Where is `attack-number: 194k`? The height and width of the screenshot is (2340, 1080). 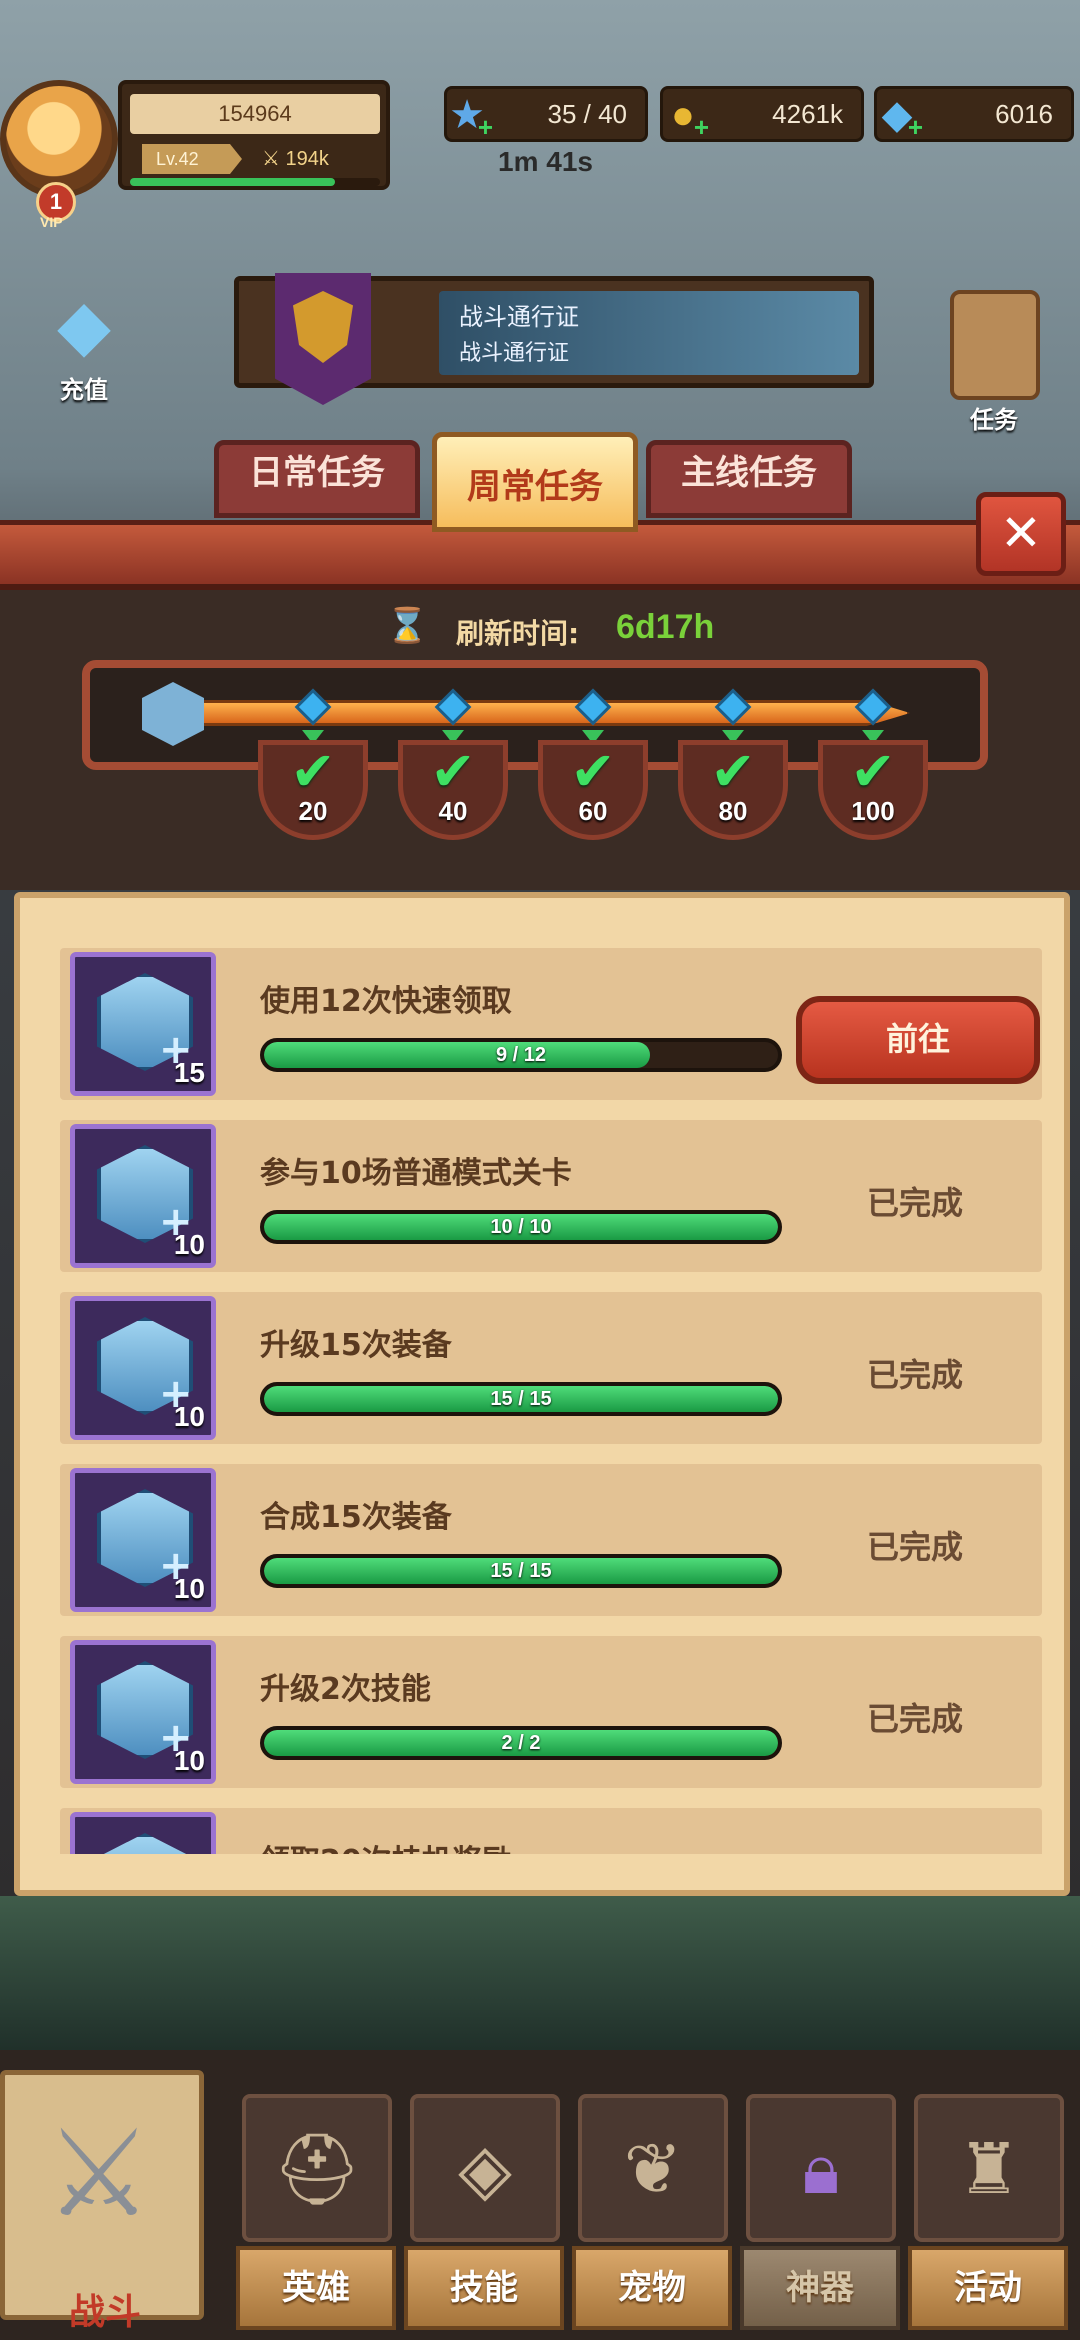 attack-number: 194k is located at coordinates (307, 159).